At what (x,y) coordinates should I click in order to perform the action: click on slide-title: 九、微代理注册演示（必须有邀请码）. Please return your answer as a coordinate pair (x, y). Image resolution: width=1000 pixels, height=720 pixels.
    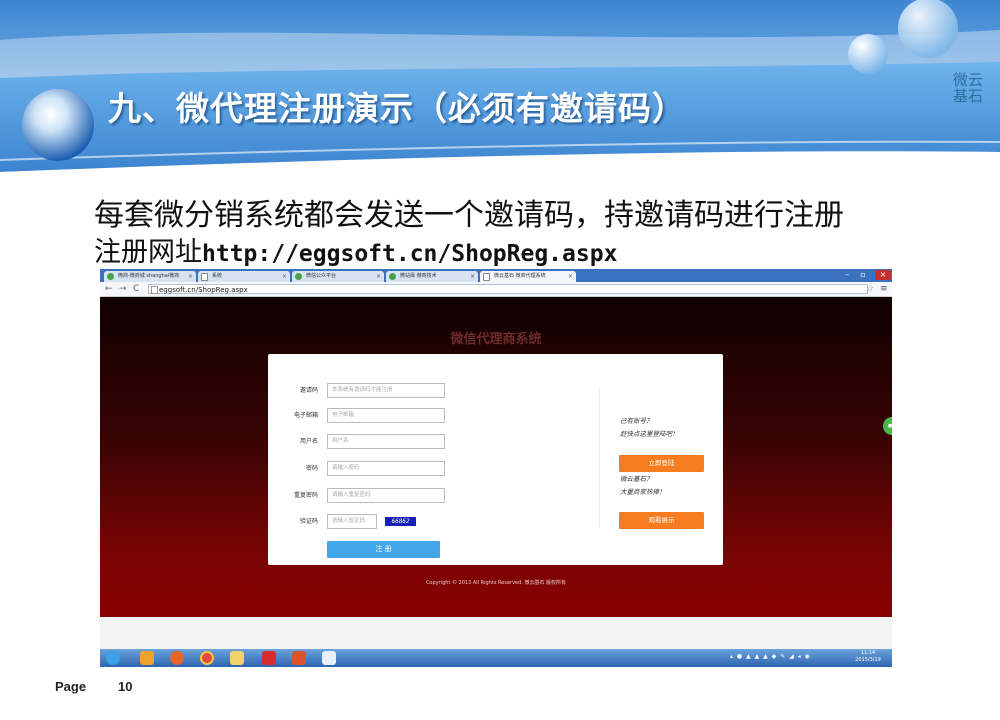
    Looking at the image, I should click on (397, 108).